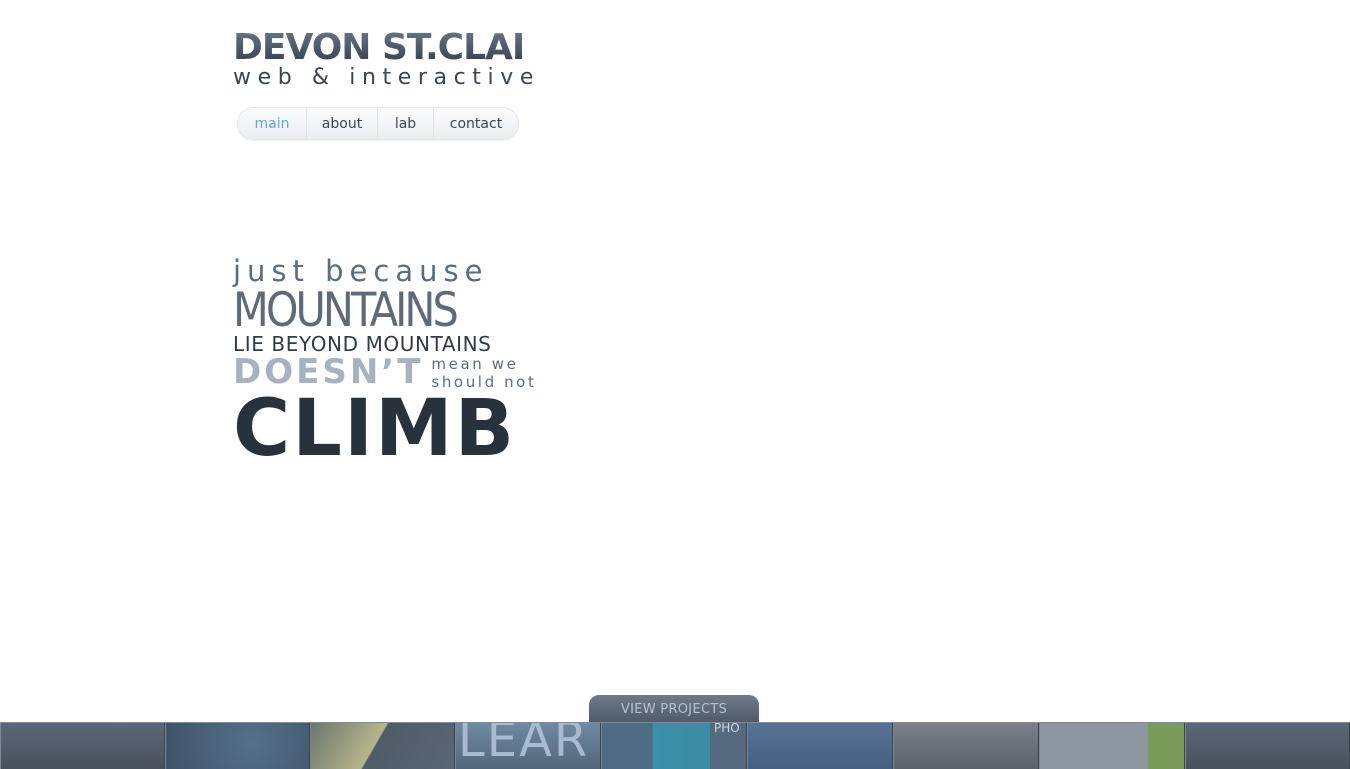 Image resolution: width=1350 pixels, height=769 pixels. I want to click on quote-mean-we: mean we, so click(475, 364).